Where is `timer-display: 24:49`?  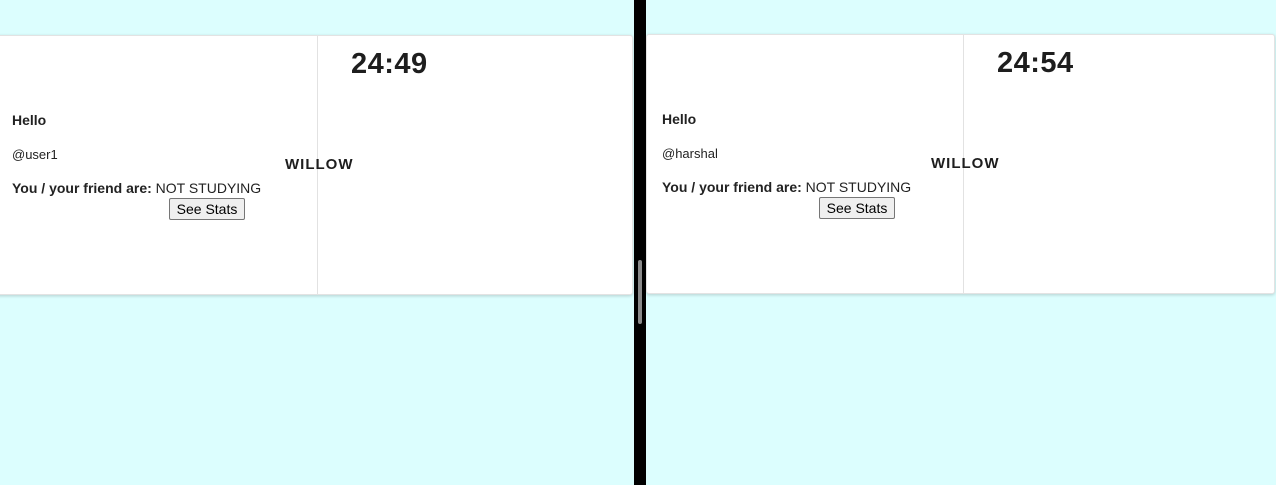
timer-display: 24:49 is located at coordinates (389, 64).